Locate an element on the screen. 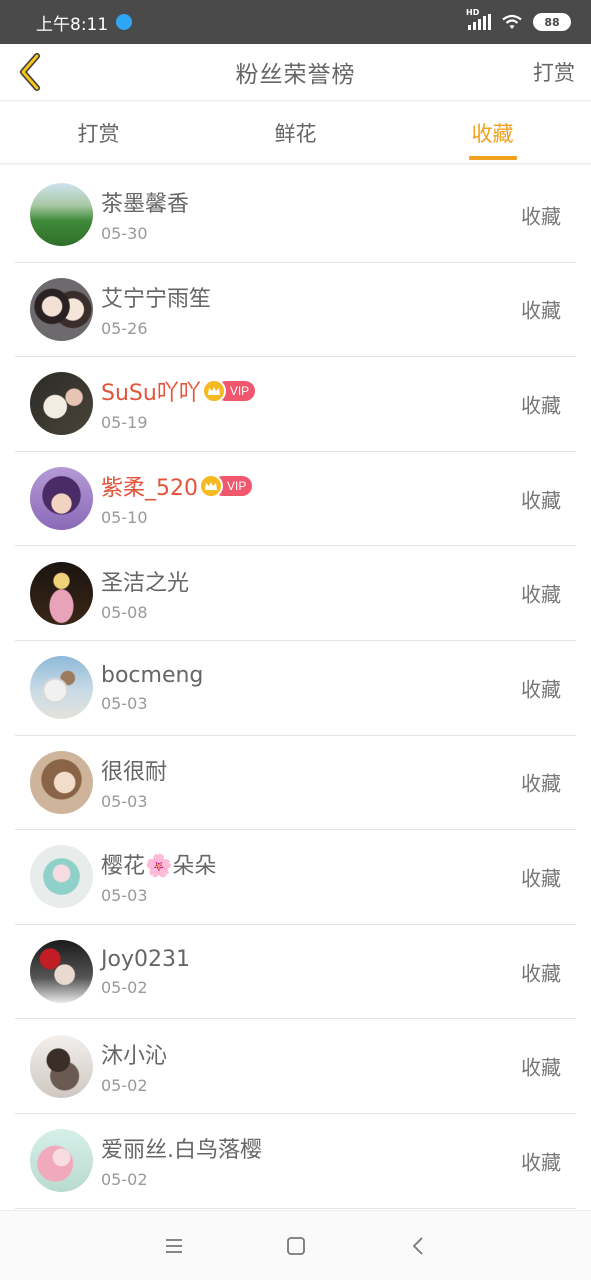 Image resolution: width=591 pixels, height=1280 pixels. user-name: 茶墨馨香 is located at coordinates (145, 205).